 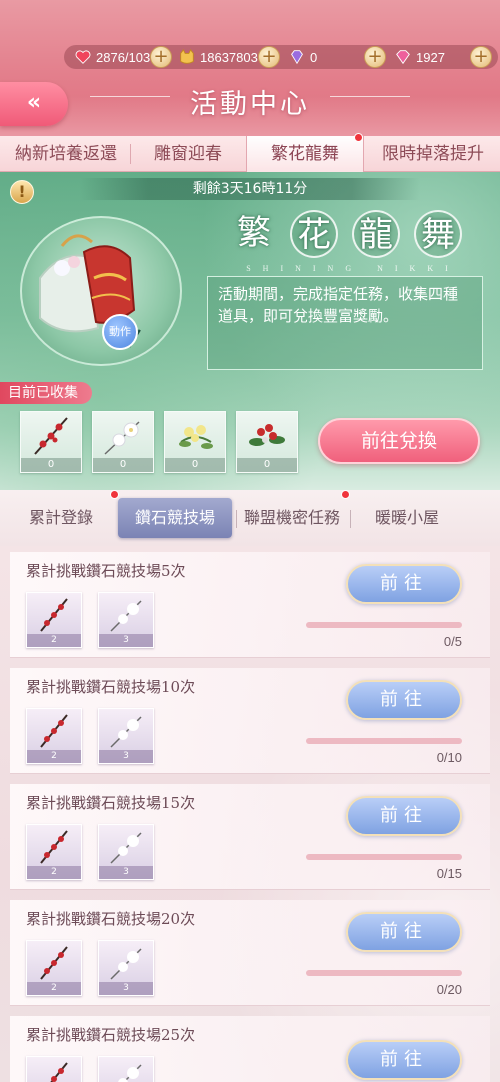 I want to click on add-gold-button: +, so click(x=269, y=57).